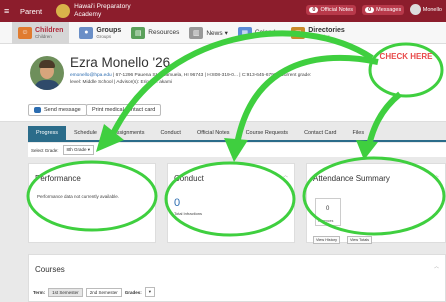 The width and height of the screenshot is (446, 302). Describe the element at coordinates (360, 240) in the screenshot. I see `view-totals-button: View Totals` at that location.